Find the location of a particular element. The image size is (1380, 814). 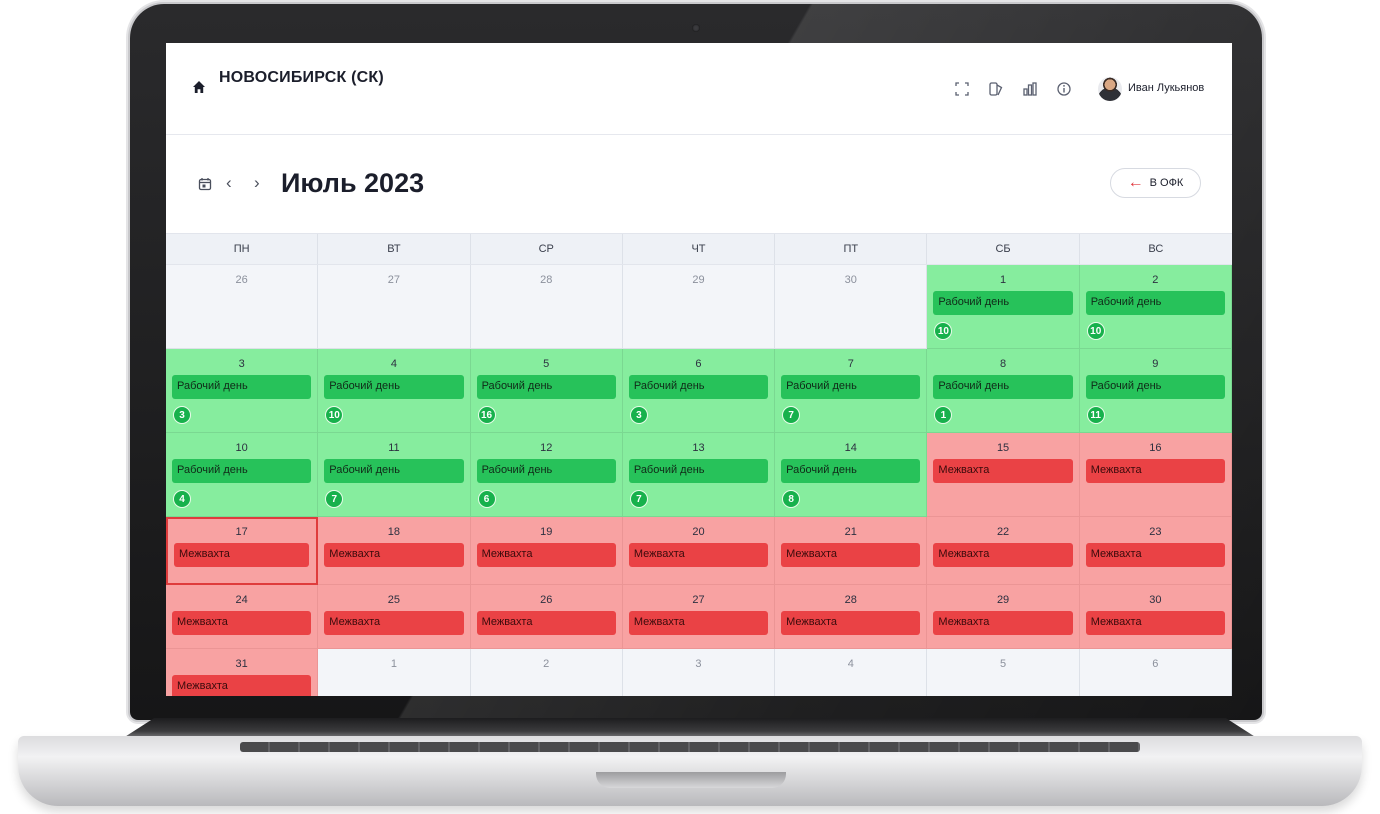

calendar-day-cell: 21 Межвахта is located at coordinates (851, 551).